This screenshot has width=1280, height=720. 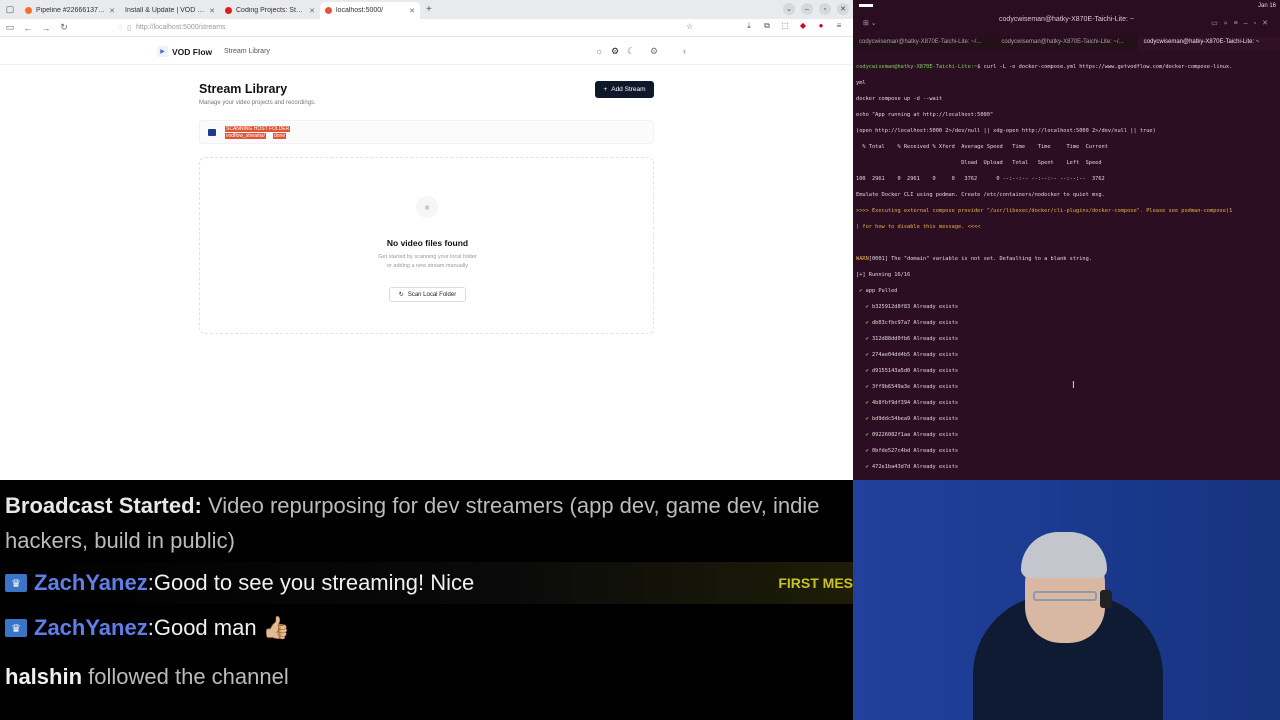 I want to click on toolbar-right: ⤓ ⧉ ⬚ ◆ ● ≡, so click(x=794, y=26).